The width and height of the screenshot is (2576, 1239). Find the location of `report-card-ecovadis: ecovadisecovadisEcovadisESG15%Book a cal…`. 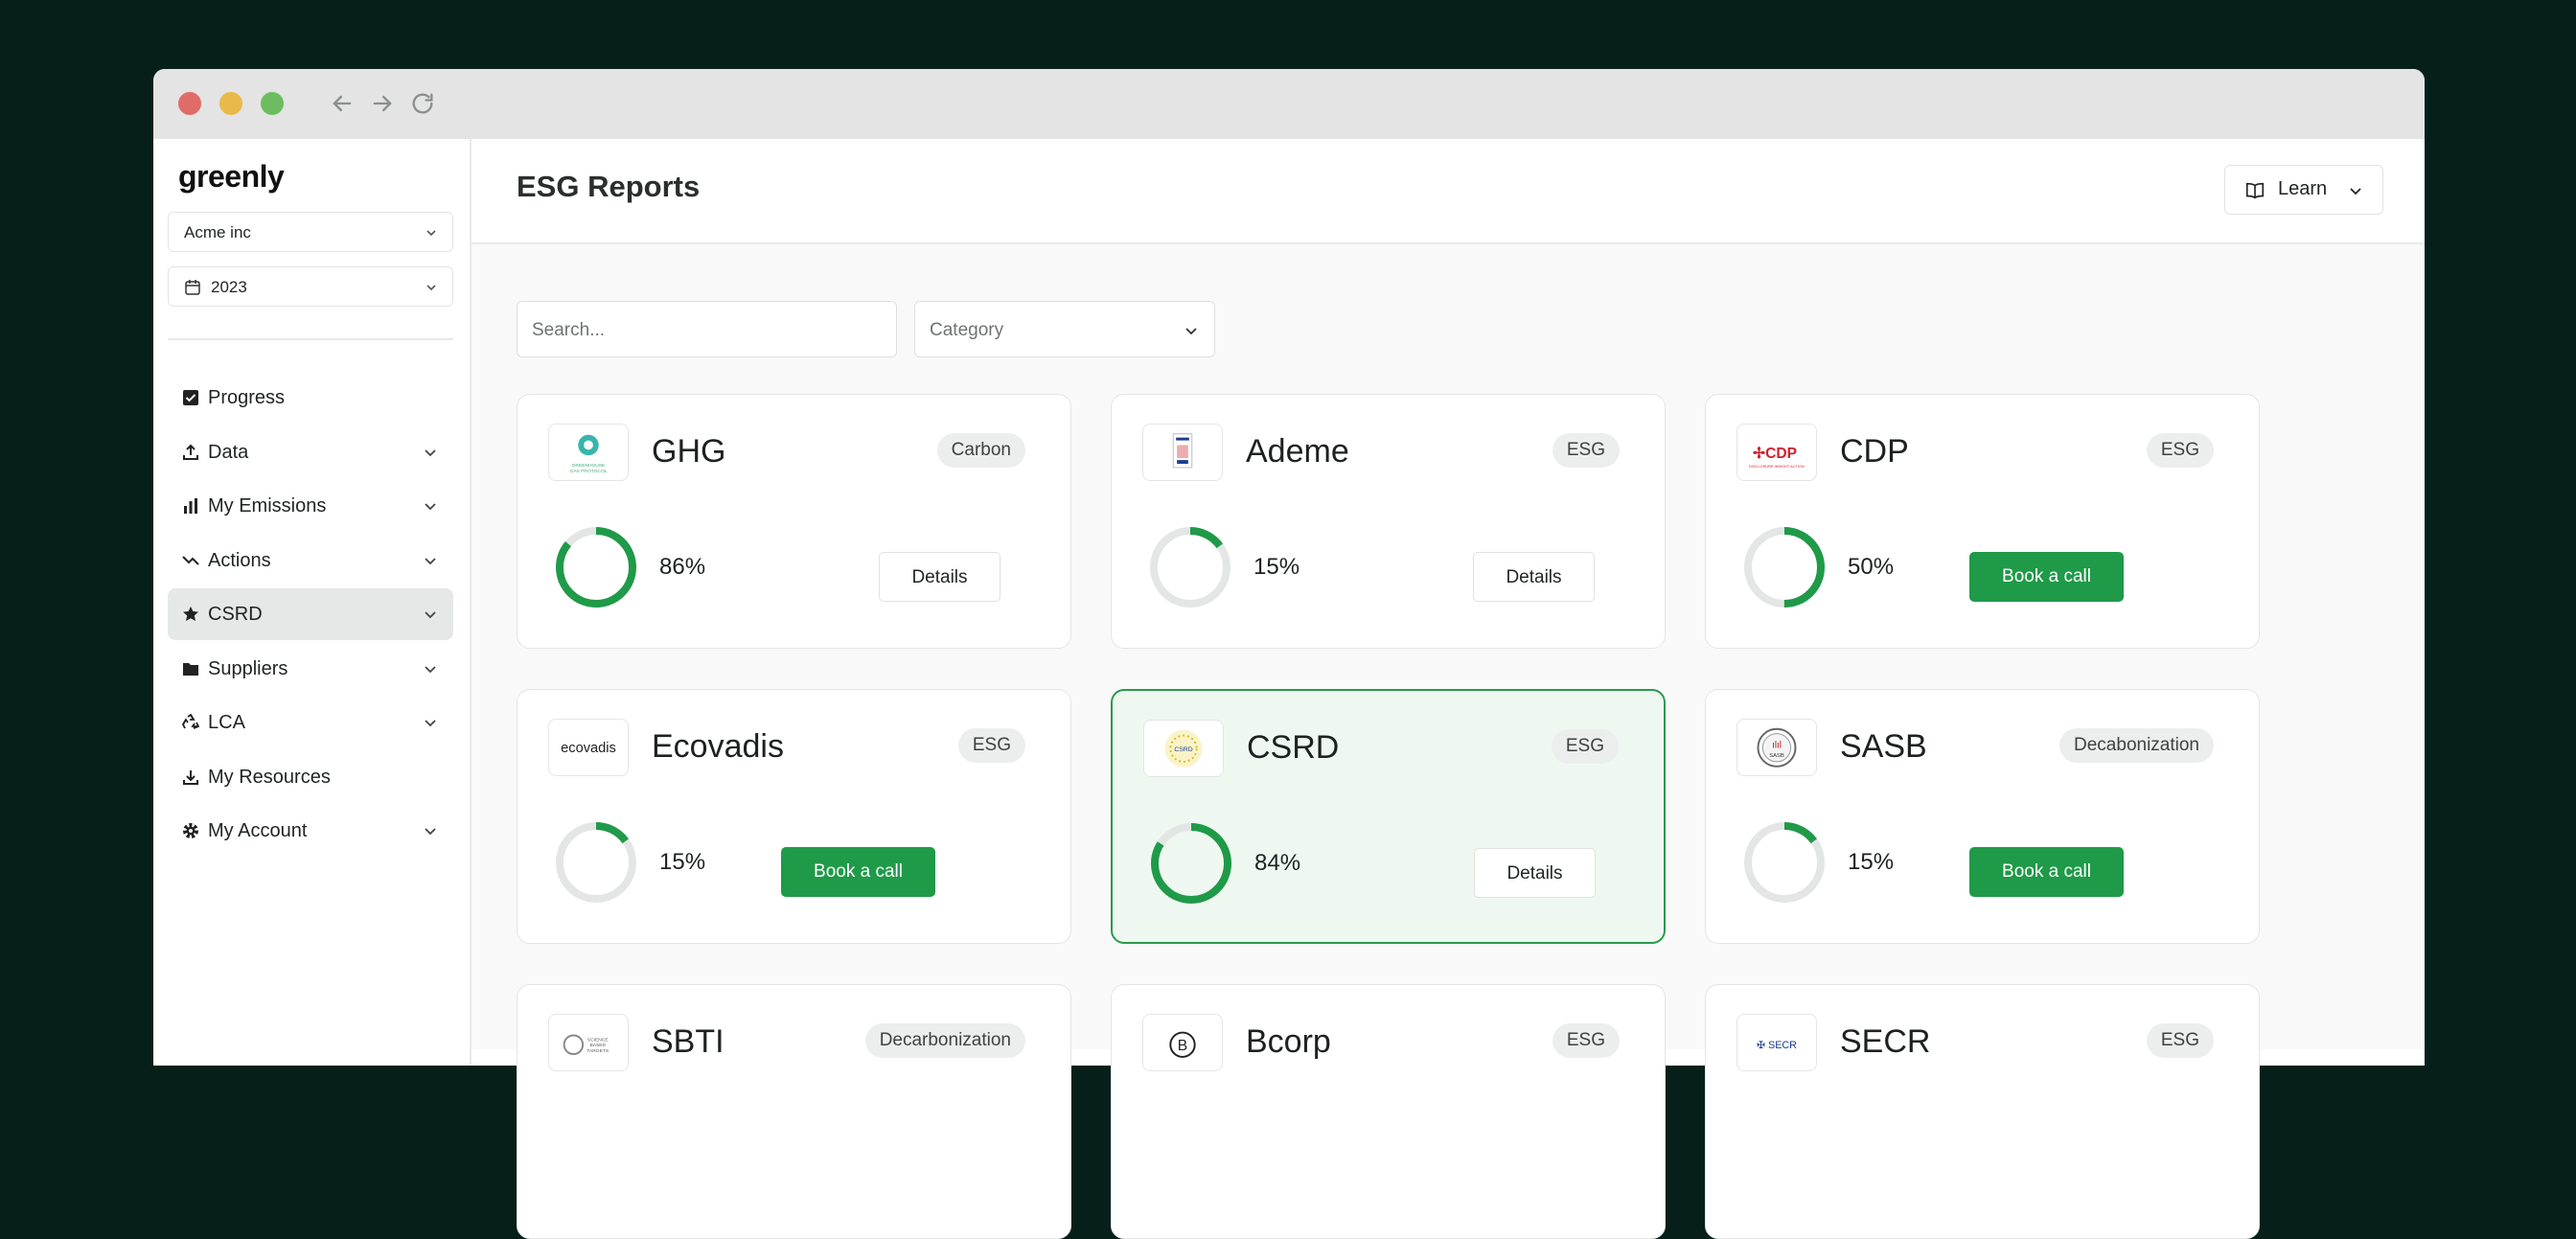

report-card-ecovadis: ecovadisecovadisEcovadisESG15%Book a cal… is located at coordinates (794, 816).